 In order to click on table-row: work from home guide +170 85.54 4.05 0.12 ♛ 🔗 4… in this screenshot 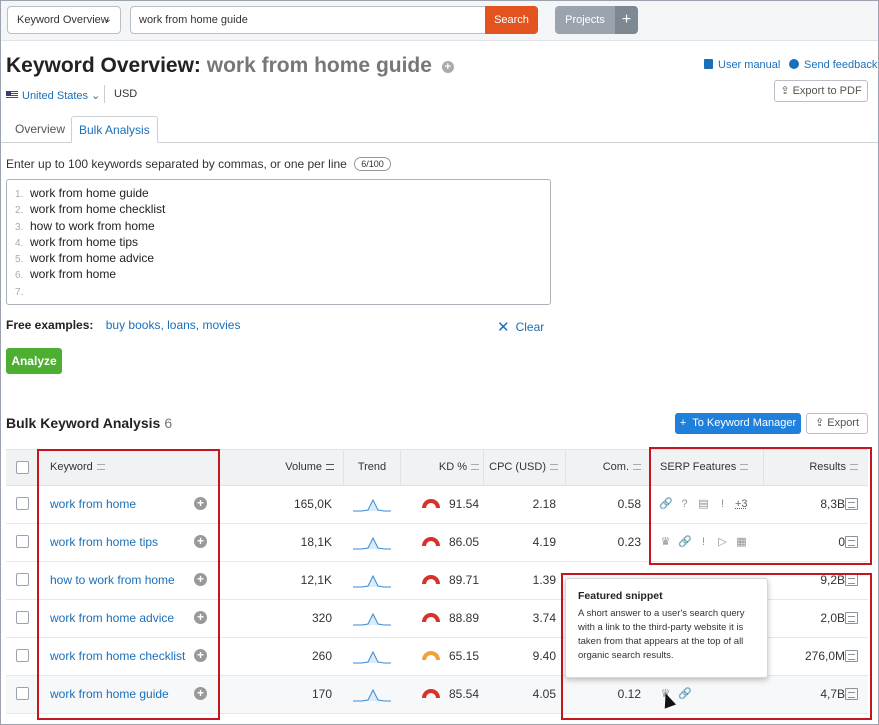, I will do `click(437, 695)`.